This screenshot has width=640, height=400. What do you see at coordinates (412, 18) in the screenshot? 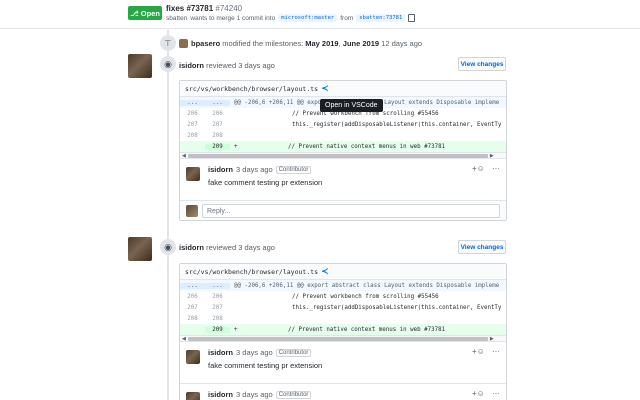
I see `copy-icon` at bounding box center [412, 18].